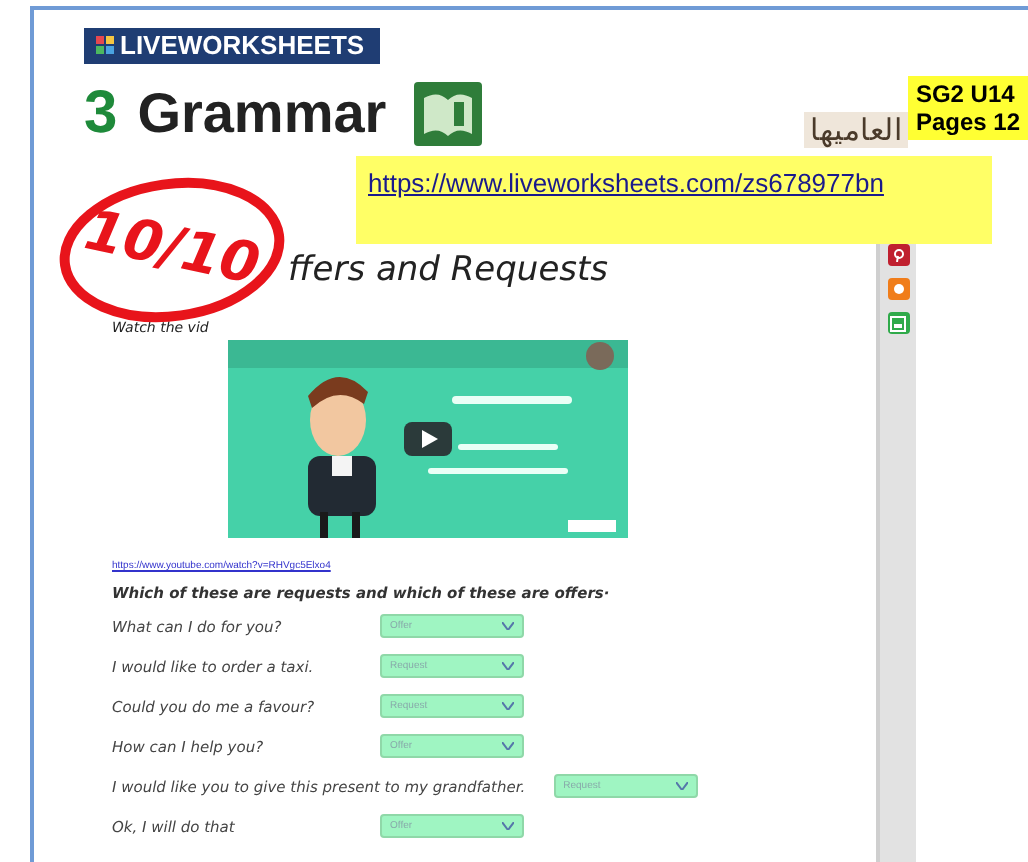  What do you see at coordinates (262, 114) in the screenshot?
I see `section-title: Grammar` at bounding box center [262, 114].